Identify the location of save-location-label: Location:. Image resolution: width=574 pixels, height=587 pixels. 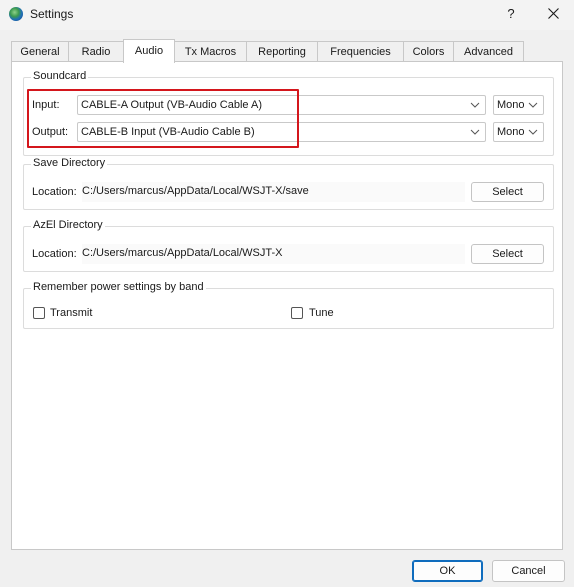
(54, 192).